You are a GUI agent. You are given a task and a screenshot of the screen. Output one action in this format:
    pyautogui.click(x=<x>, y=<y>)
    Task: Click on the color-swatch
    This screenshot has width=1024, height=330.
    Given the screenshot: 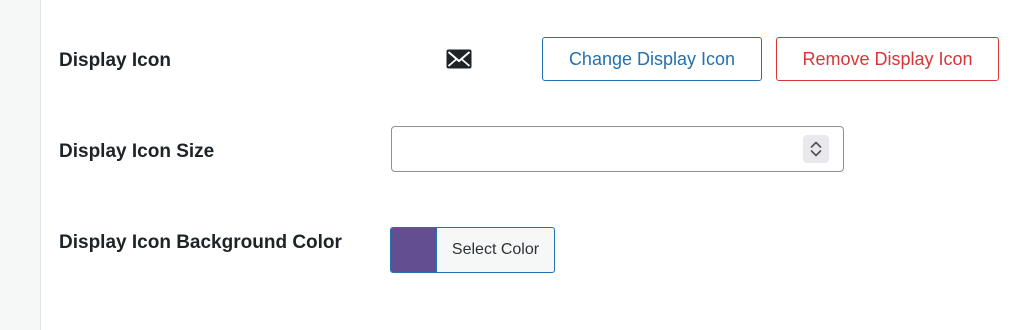 What is the action you would take?
    pyautogui.click(x=414, y=250)
    